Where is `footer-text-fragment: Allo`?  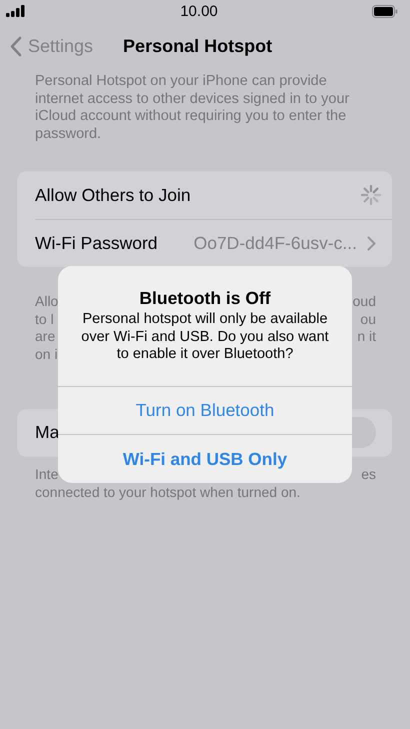
footer-text-fragment: Allo is located at coordinates (46, 302).